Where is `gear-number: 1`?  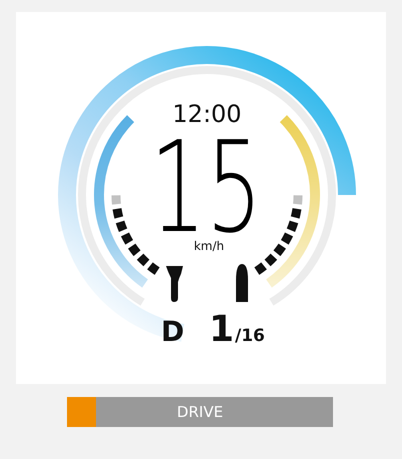 gear-number: 1 is located at coordinates (221, 329).